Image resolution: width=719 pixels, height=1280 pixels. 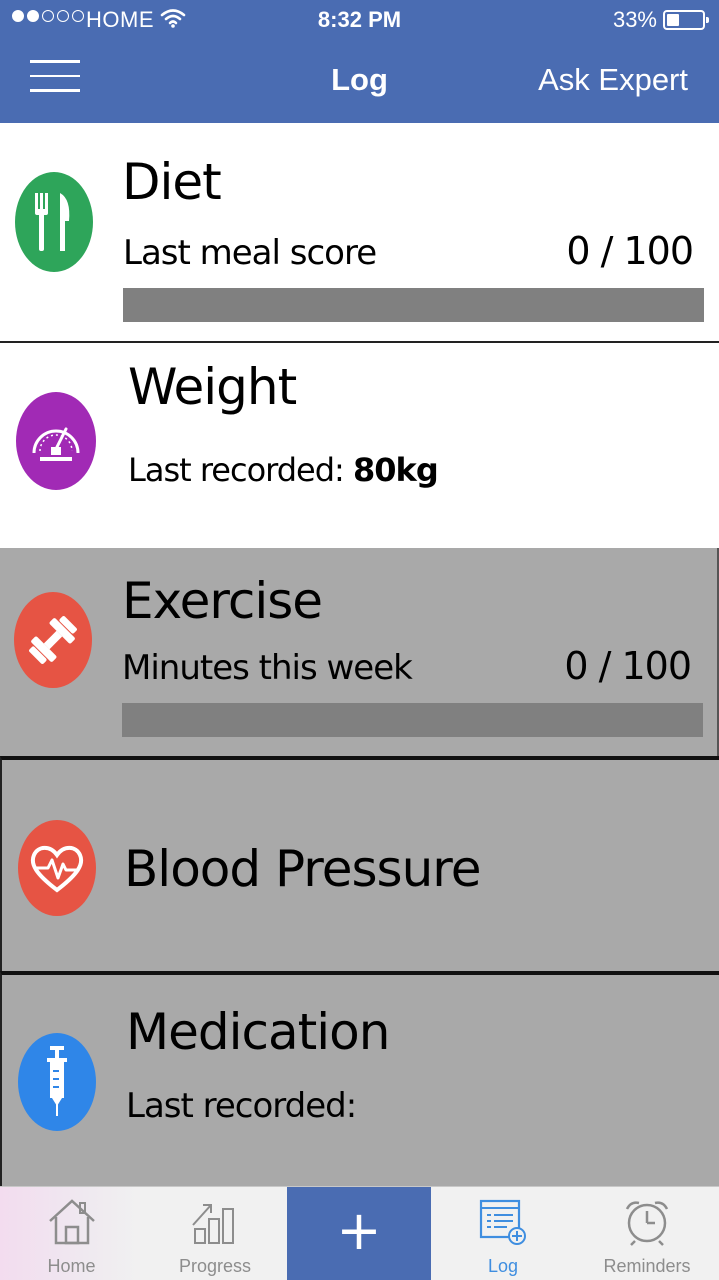 I want to click on exercise-subtitle: Minutes this week, so click(x=267, y=668).